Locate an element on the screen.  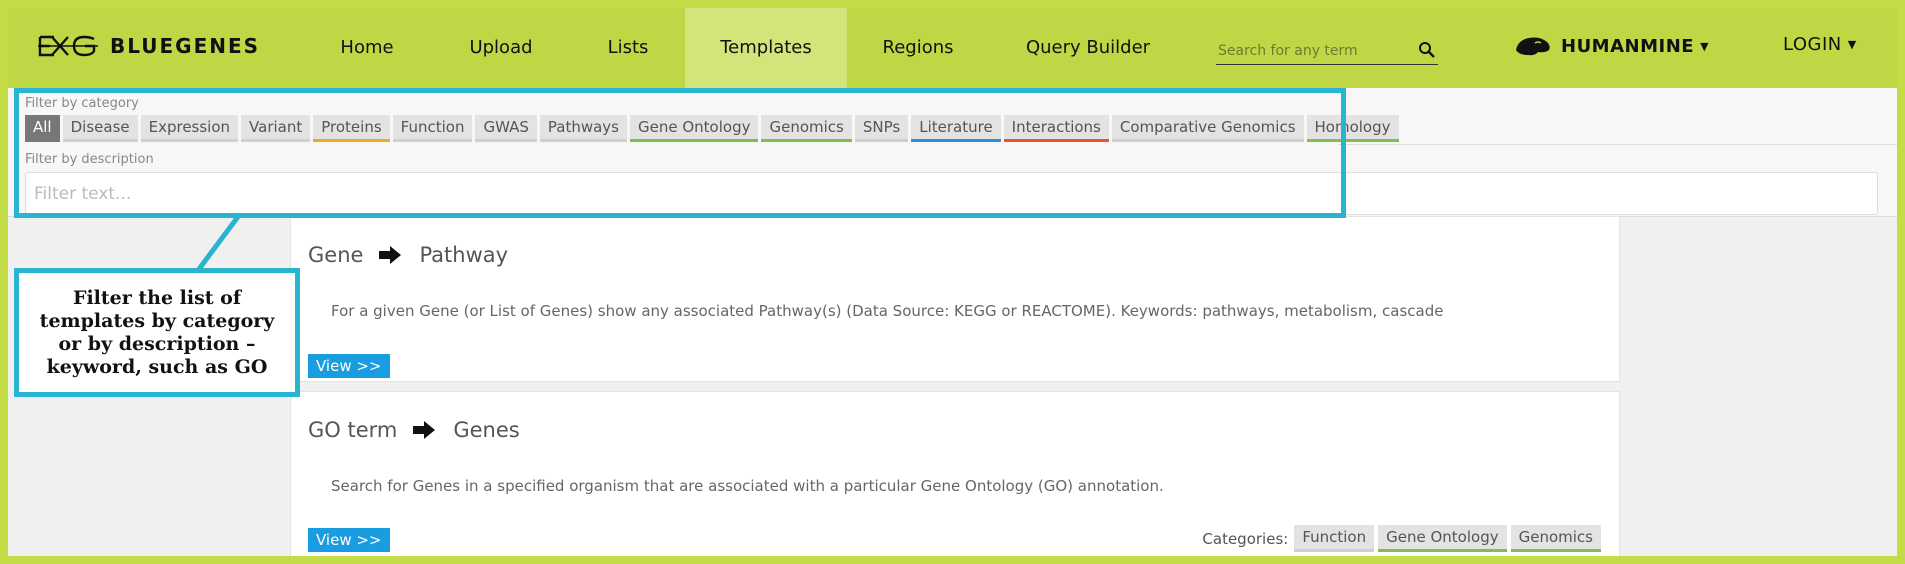
category-filter-literature: Literature is located at coordinates (956, 128).